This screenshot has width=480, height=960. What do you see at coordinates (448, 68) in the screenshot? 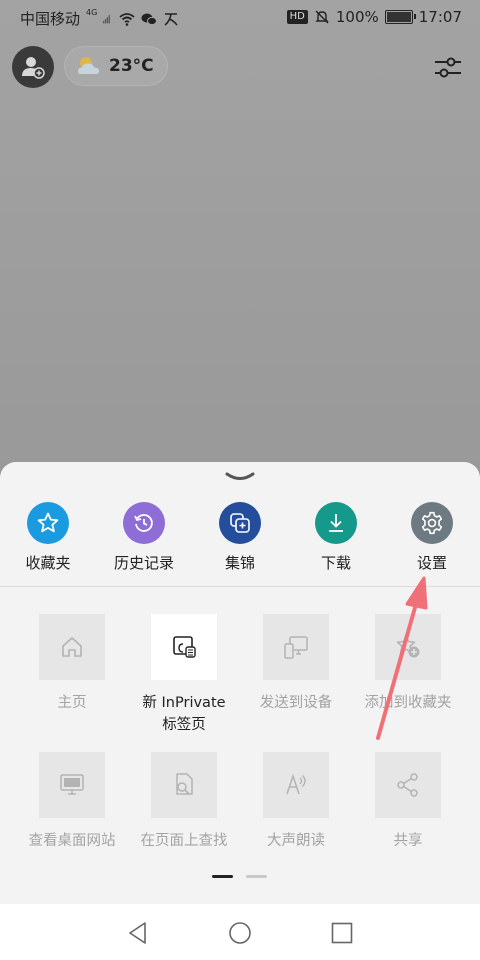
I see `sliders-icon` at bounding box center [448, 68].